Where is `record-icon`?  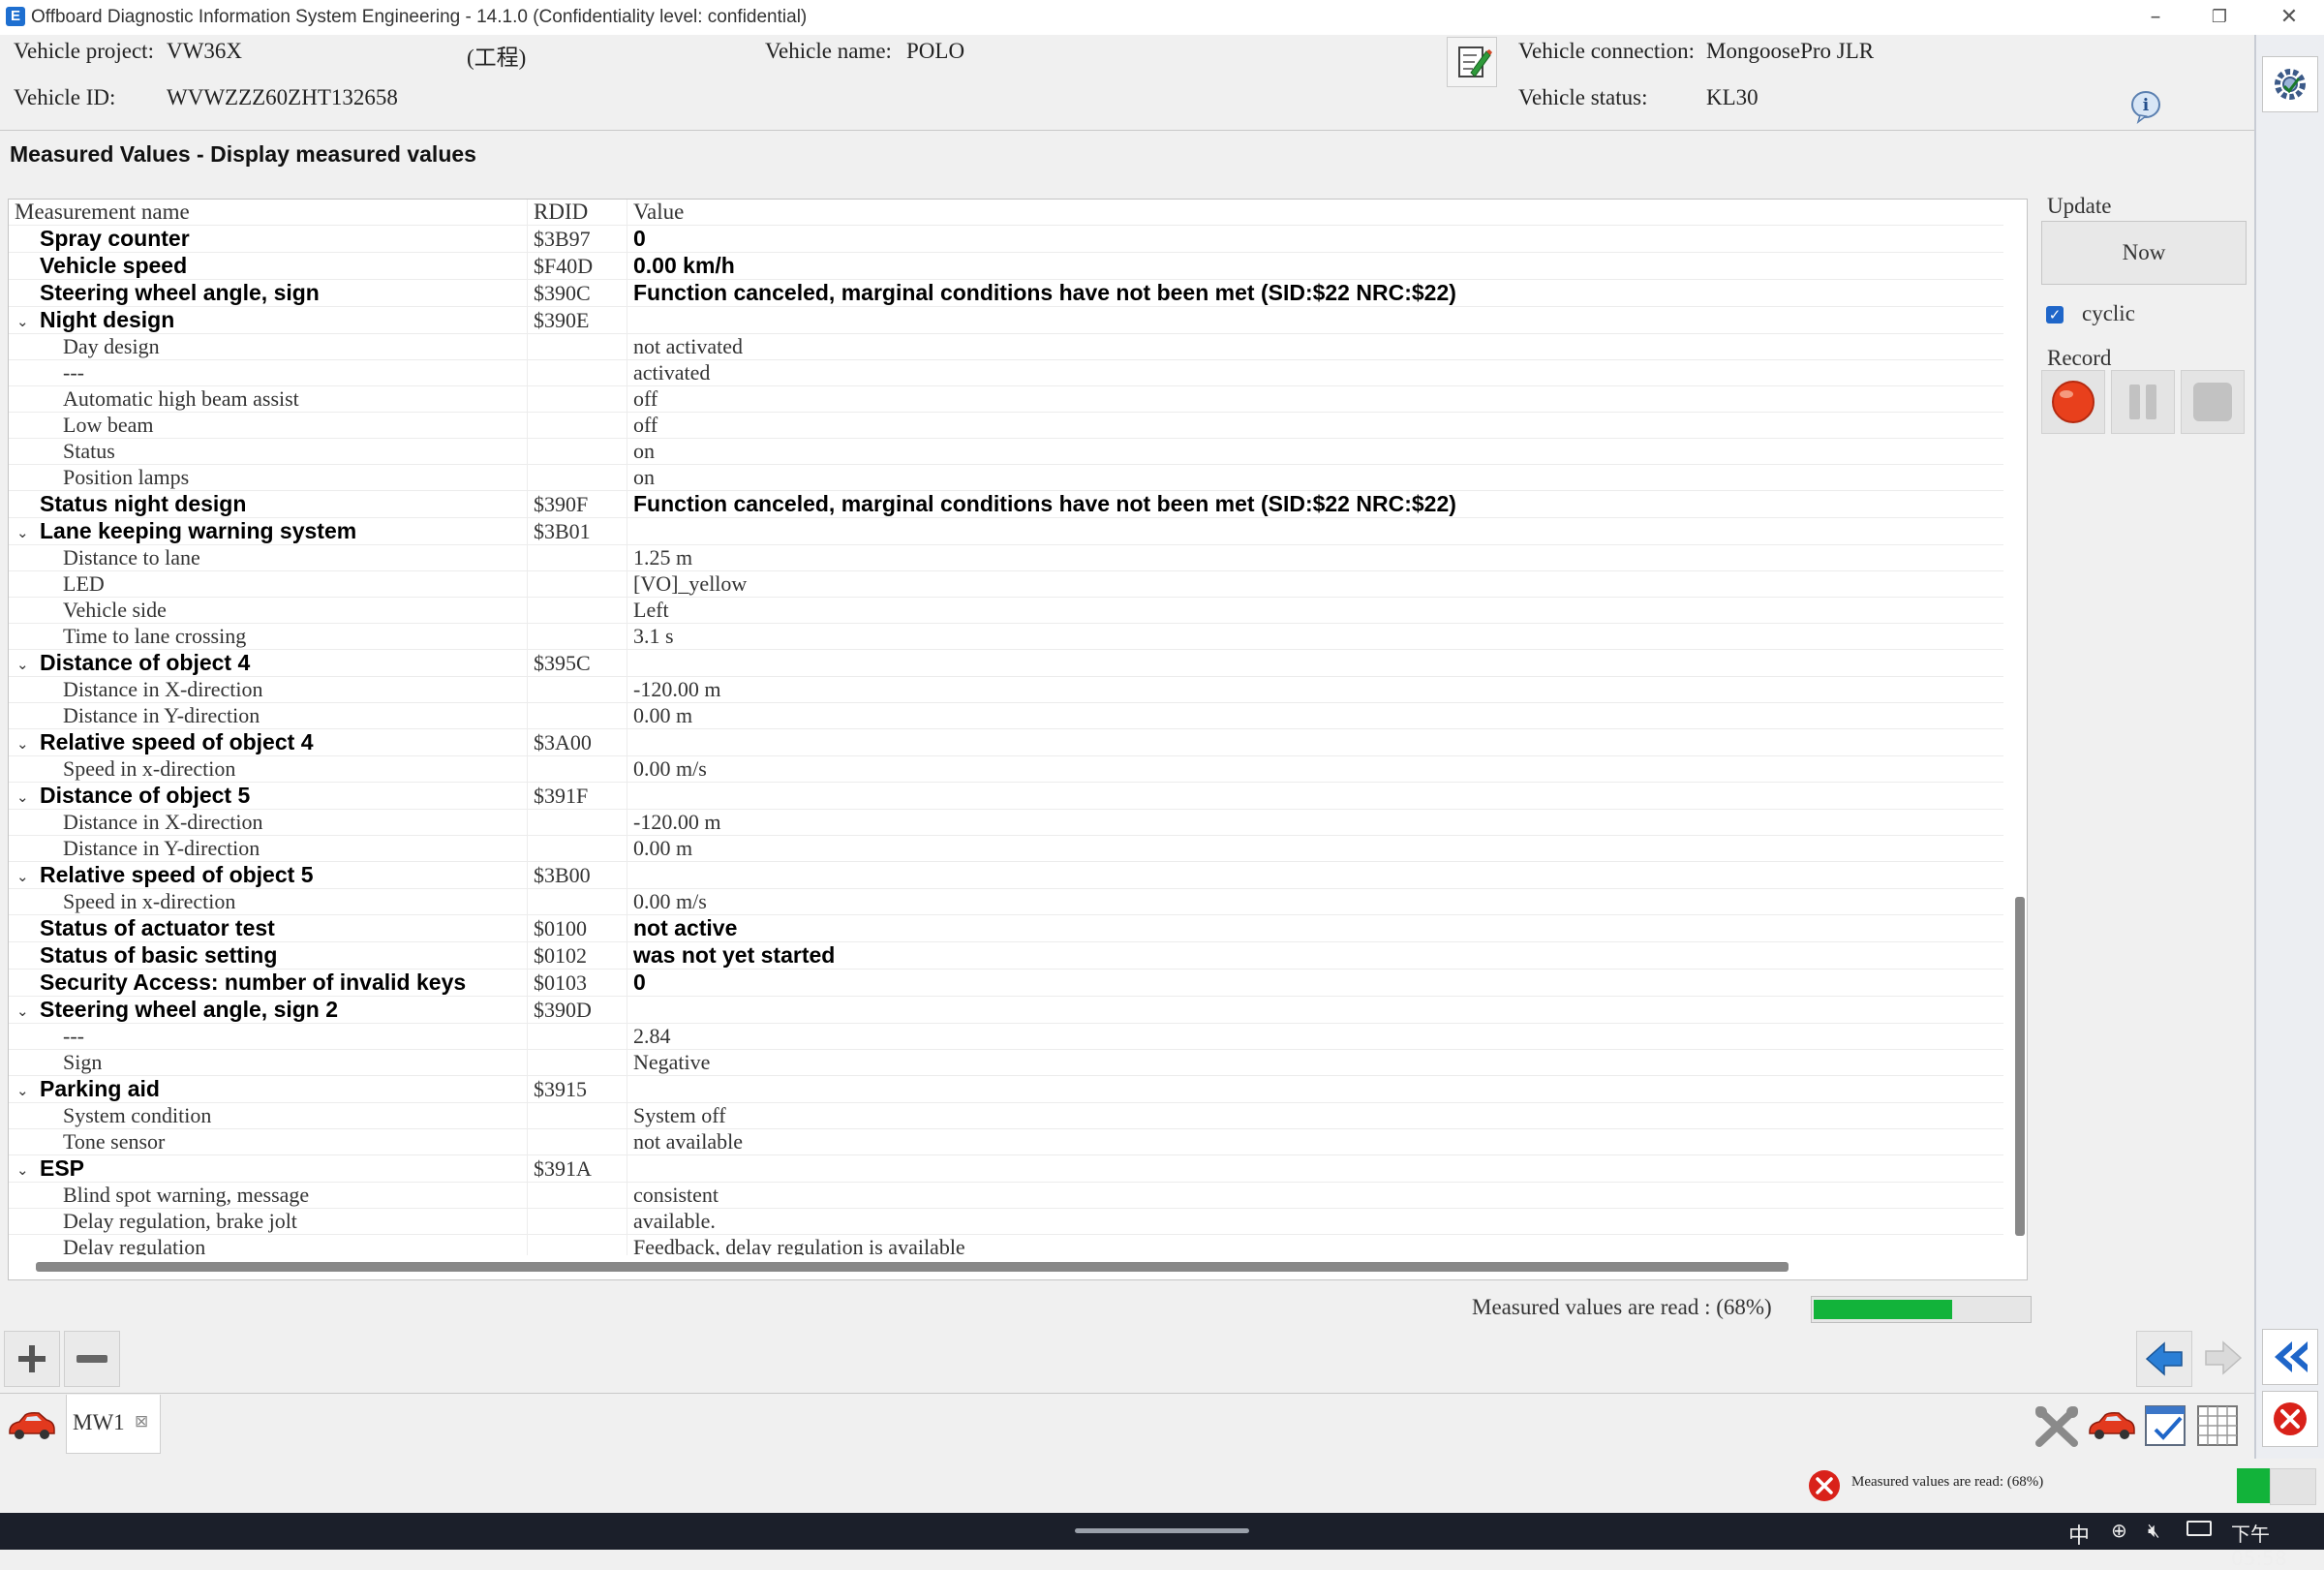
record-icon is located at coordinates (2073, 402).